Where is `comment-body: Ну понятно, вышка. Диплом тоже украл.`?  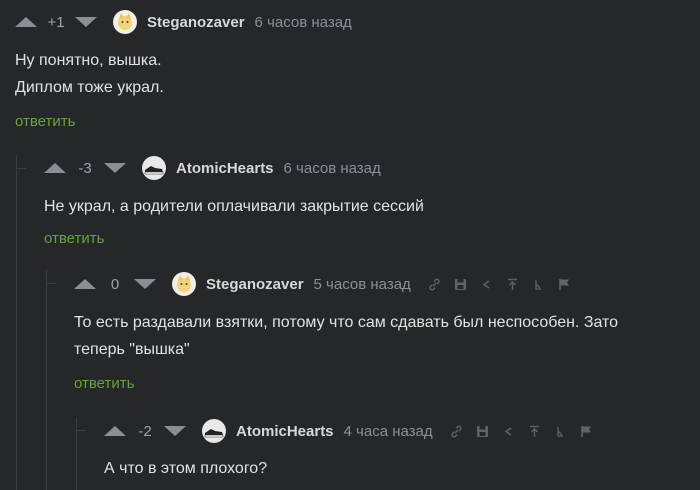 comment-body: Ну понятно, вышка. Диплом тоже украл. is located at coordinates (89, 74).